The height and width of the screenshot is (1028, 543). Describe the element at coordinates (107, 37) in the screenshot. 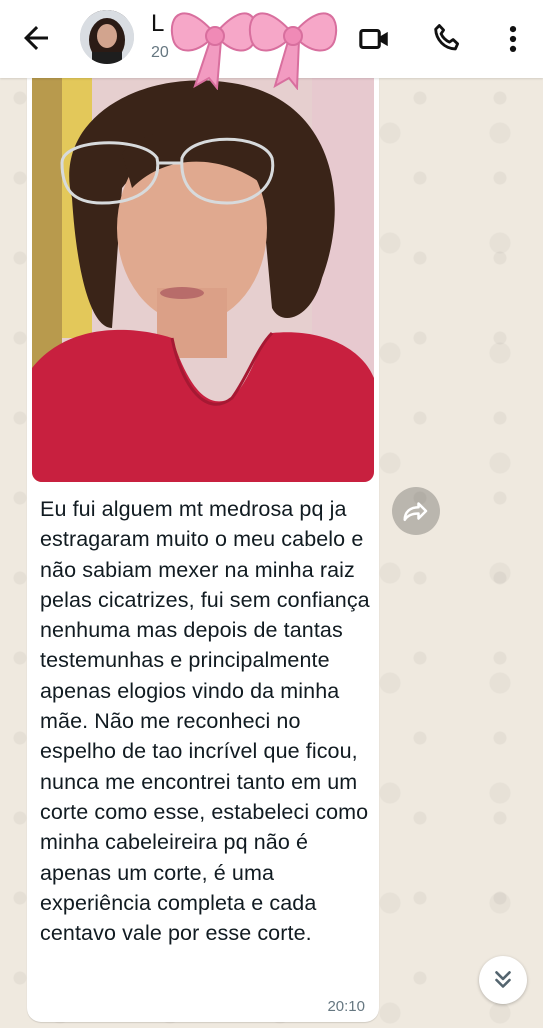

I see `avatar` at that location.